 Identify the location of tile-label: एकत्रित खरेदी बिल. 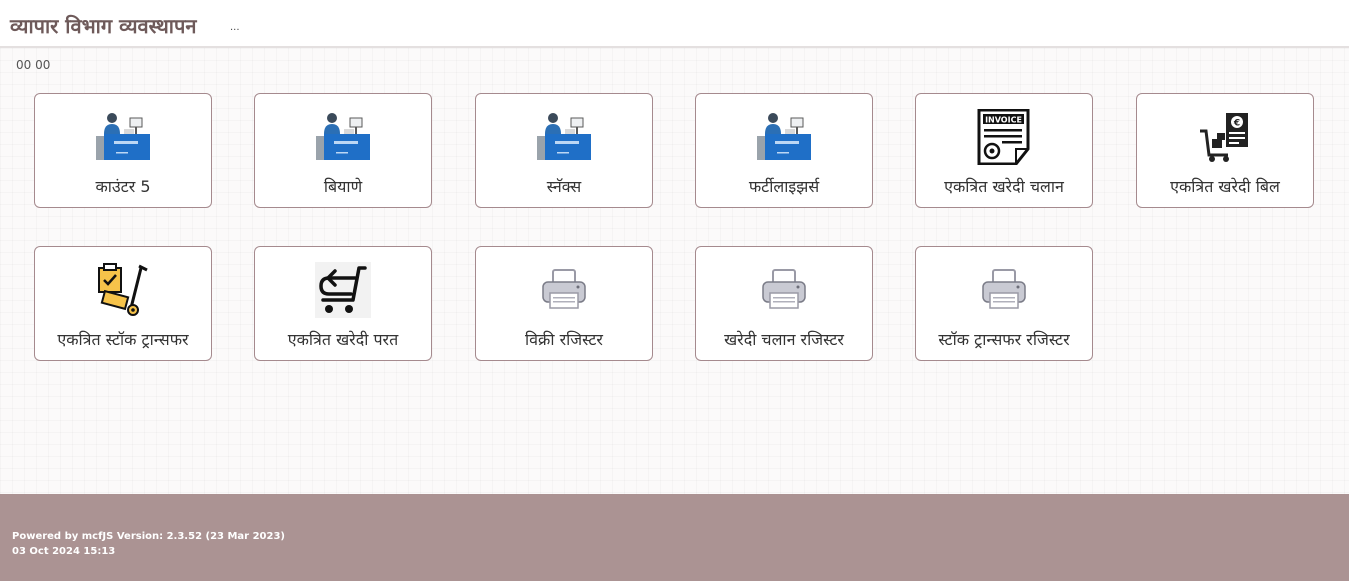
(1225, 186).